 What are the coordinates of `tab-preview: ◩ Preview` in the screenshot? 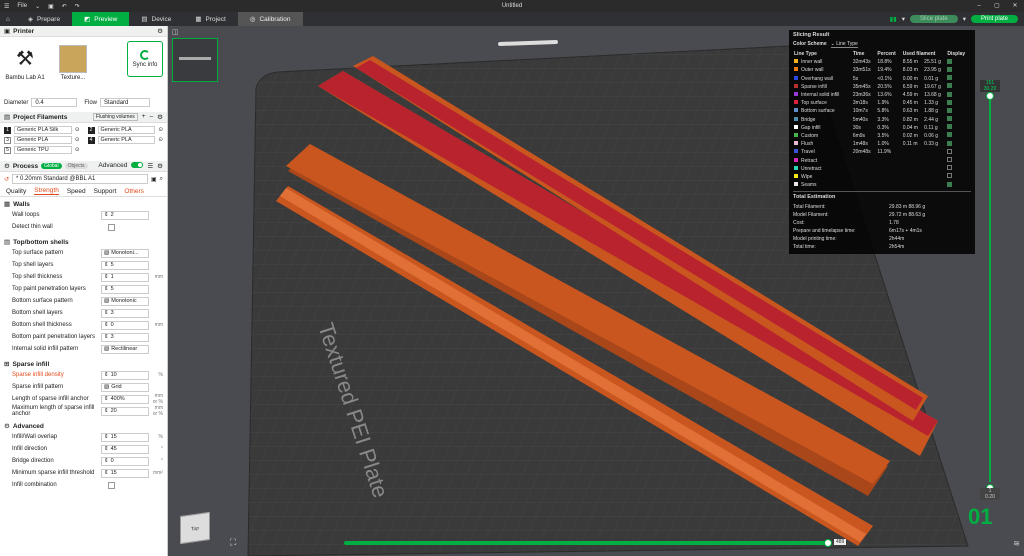 It's located at (101, 19).